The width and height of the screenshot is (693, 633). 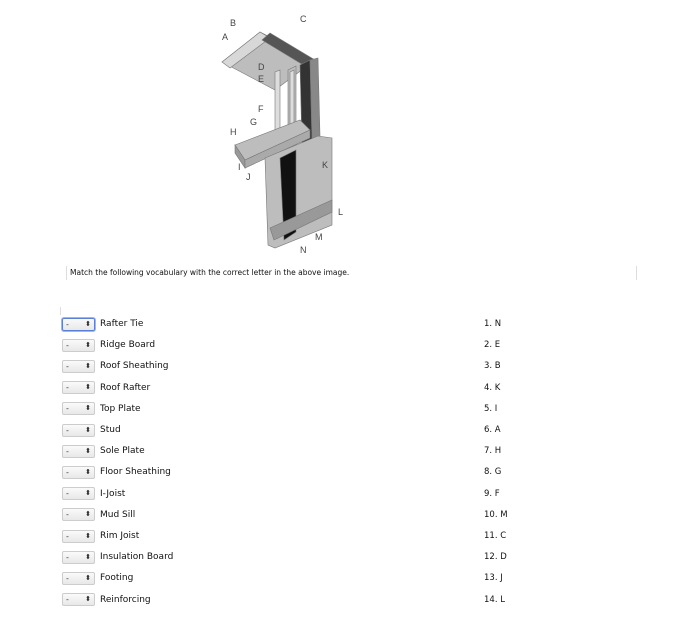 I want to click on diagram-label-g: G, so click(x=253, y=122).